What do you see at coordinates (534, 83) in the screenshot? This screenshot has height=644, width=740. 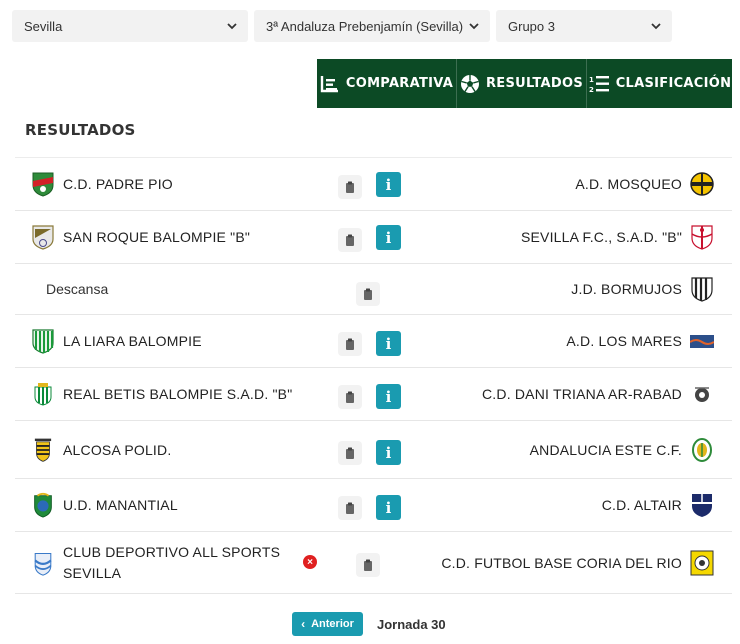 I see `tab-resultados-label: RESULTADOS` at bounding box center [534, 83].